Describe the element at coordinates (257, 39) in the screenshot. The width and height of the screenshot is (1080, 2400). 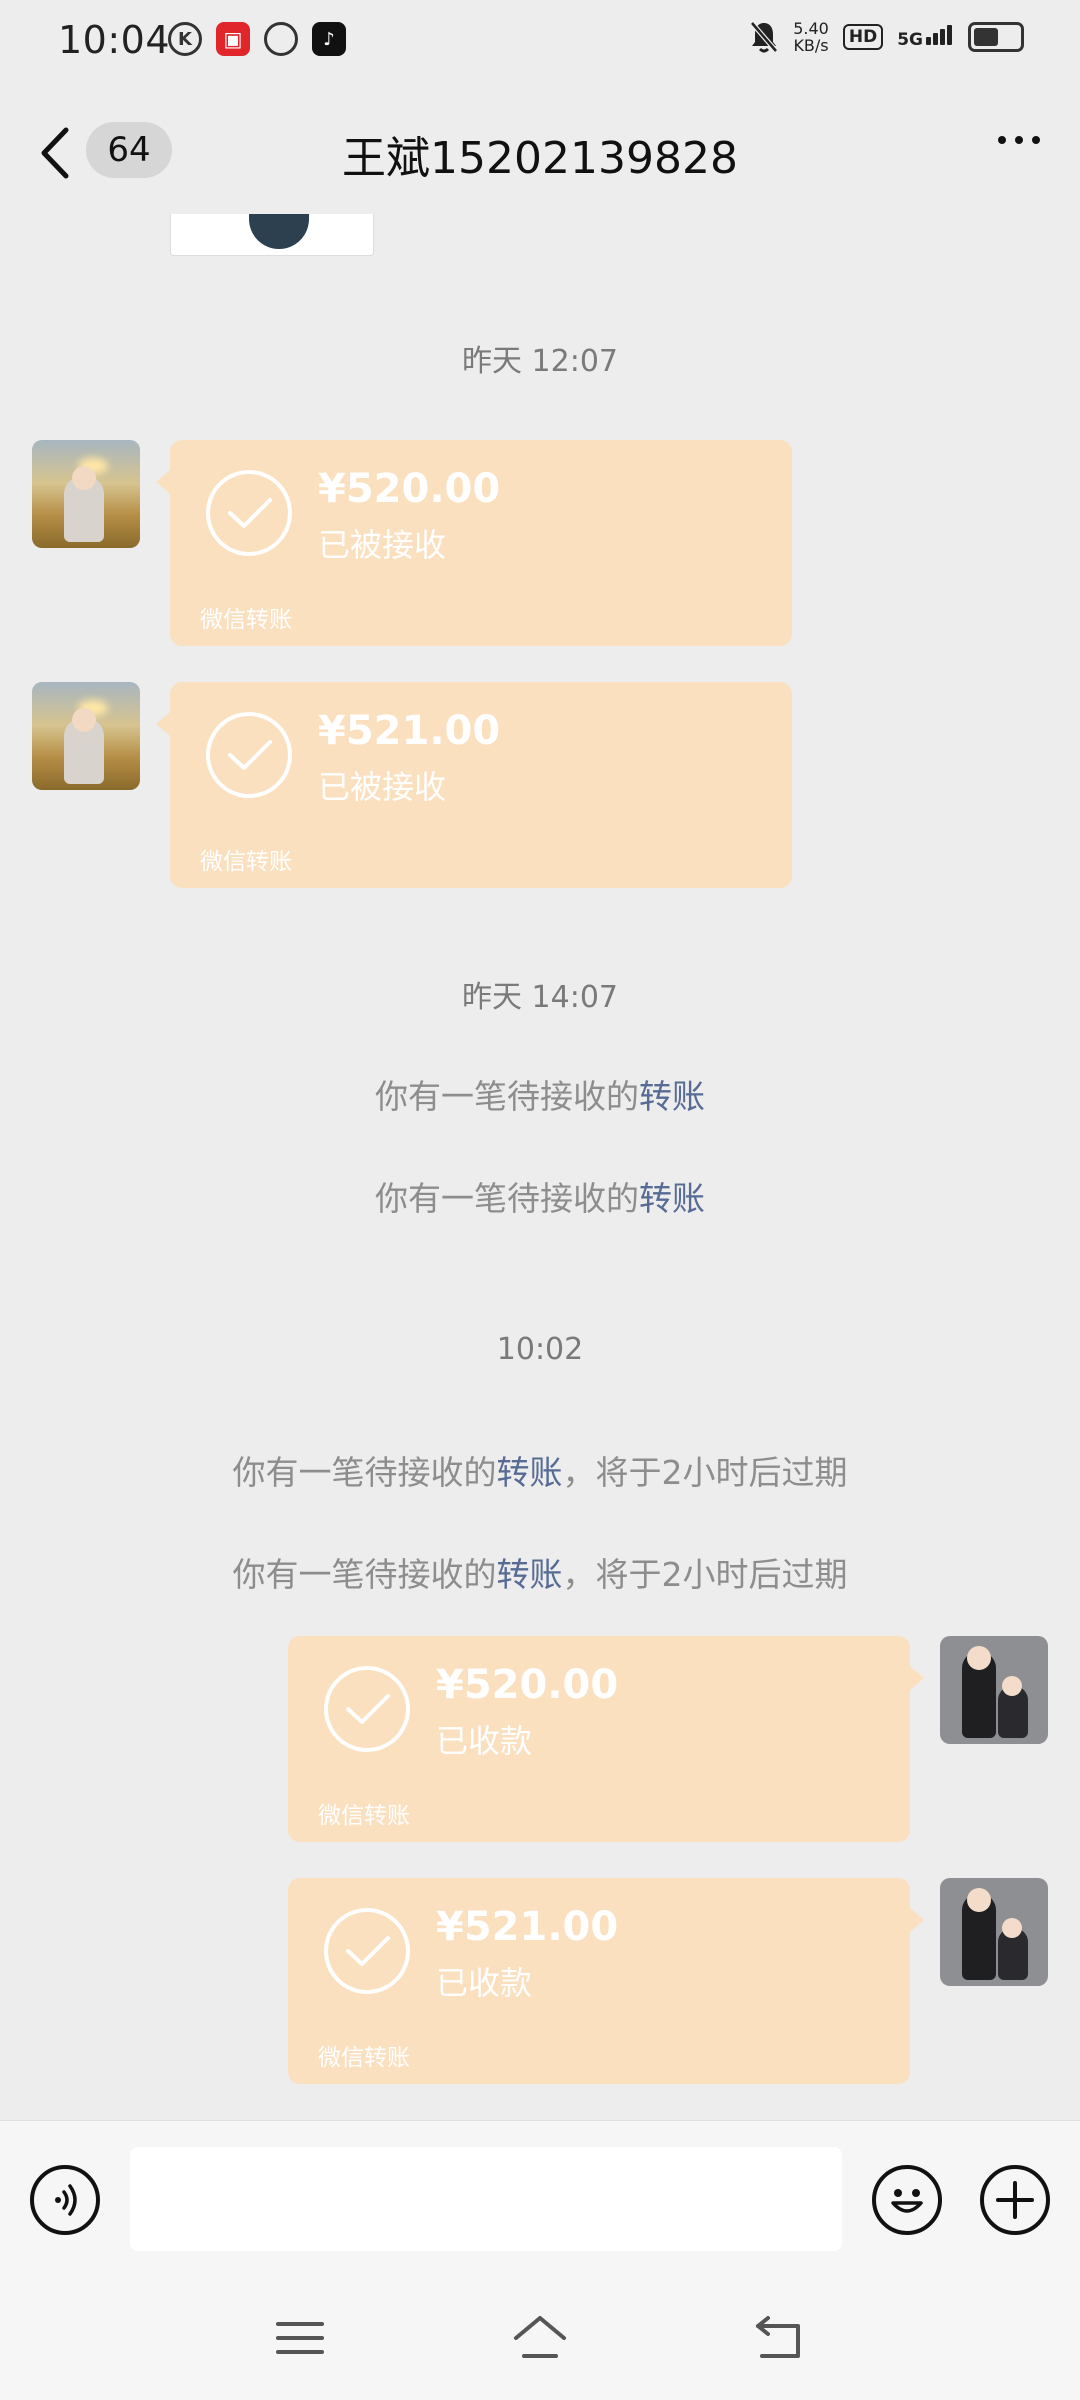
I see `notification-icons: K ▣ ♪` at that location.